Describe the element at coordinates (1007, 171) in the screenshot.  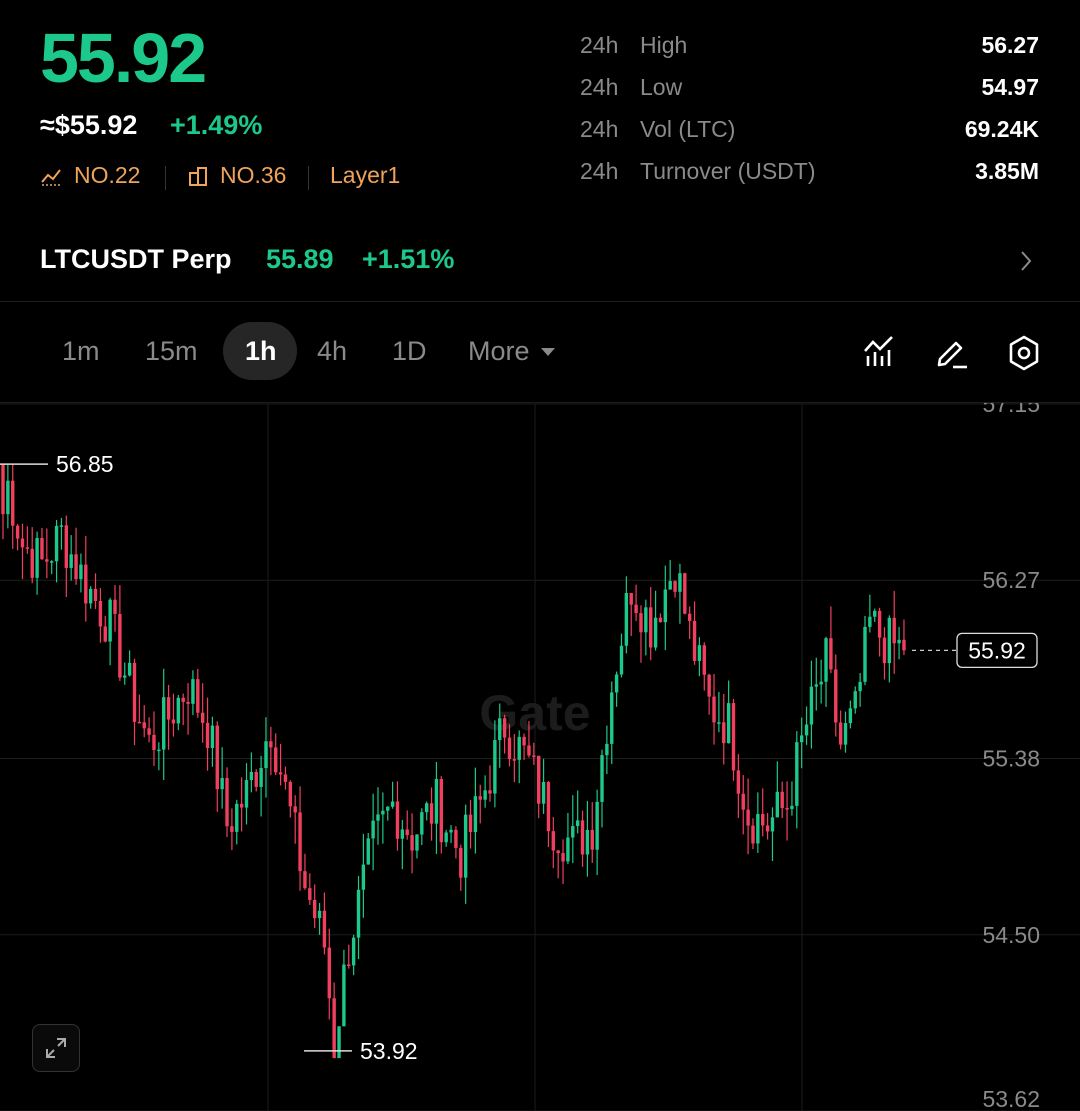
I see `stat-value-turnover: 3.85M` at that location.